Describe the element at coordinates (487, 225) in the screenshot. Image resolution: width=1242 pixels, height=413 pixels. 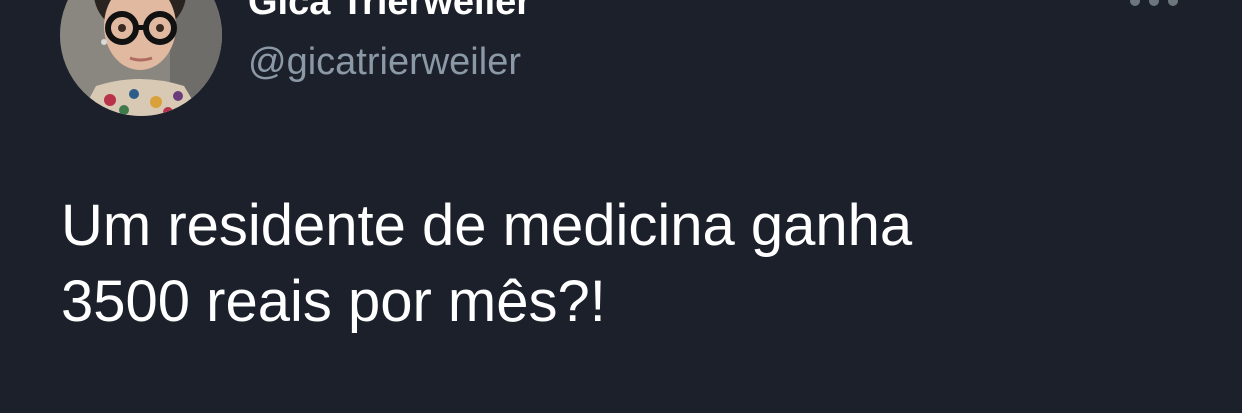
I see `tweet-text-line: Um residente de medicina ganha` at that location.